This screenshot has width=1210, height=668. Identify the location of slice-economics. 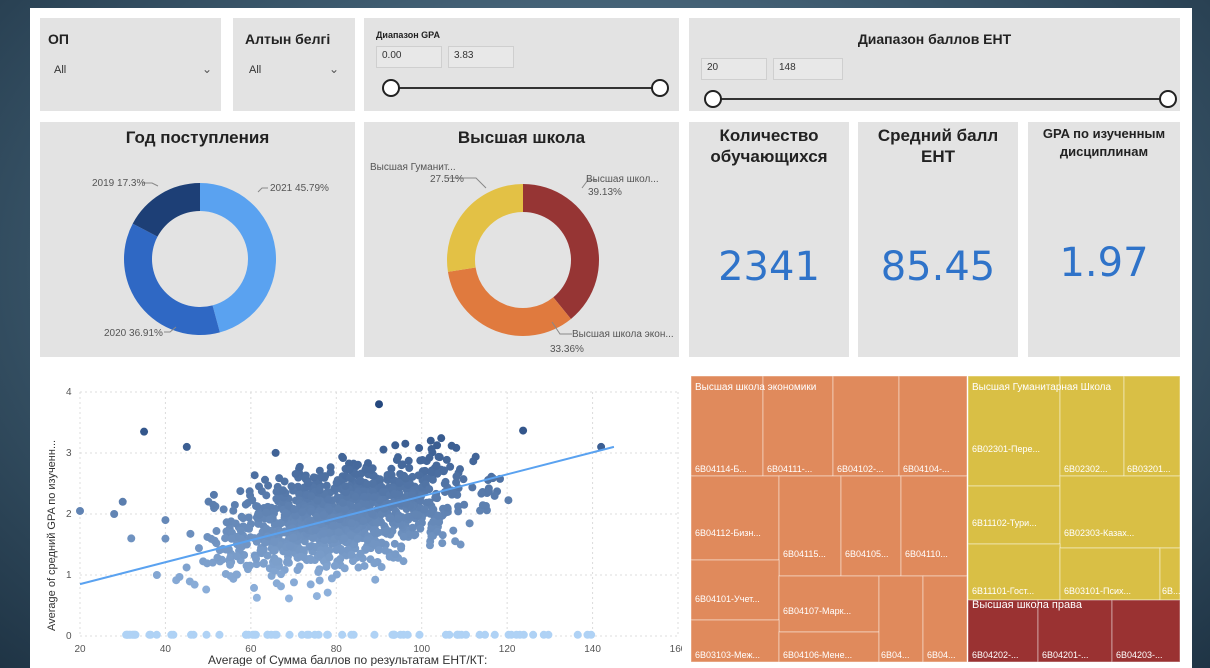
(509, 301).